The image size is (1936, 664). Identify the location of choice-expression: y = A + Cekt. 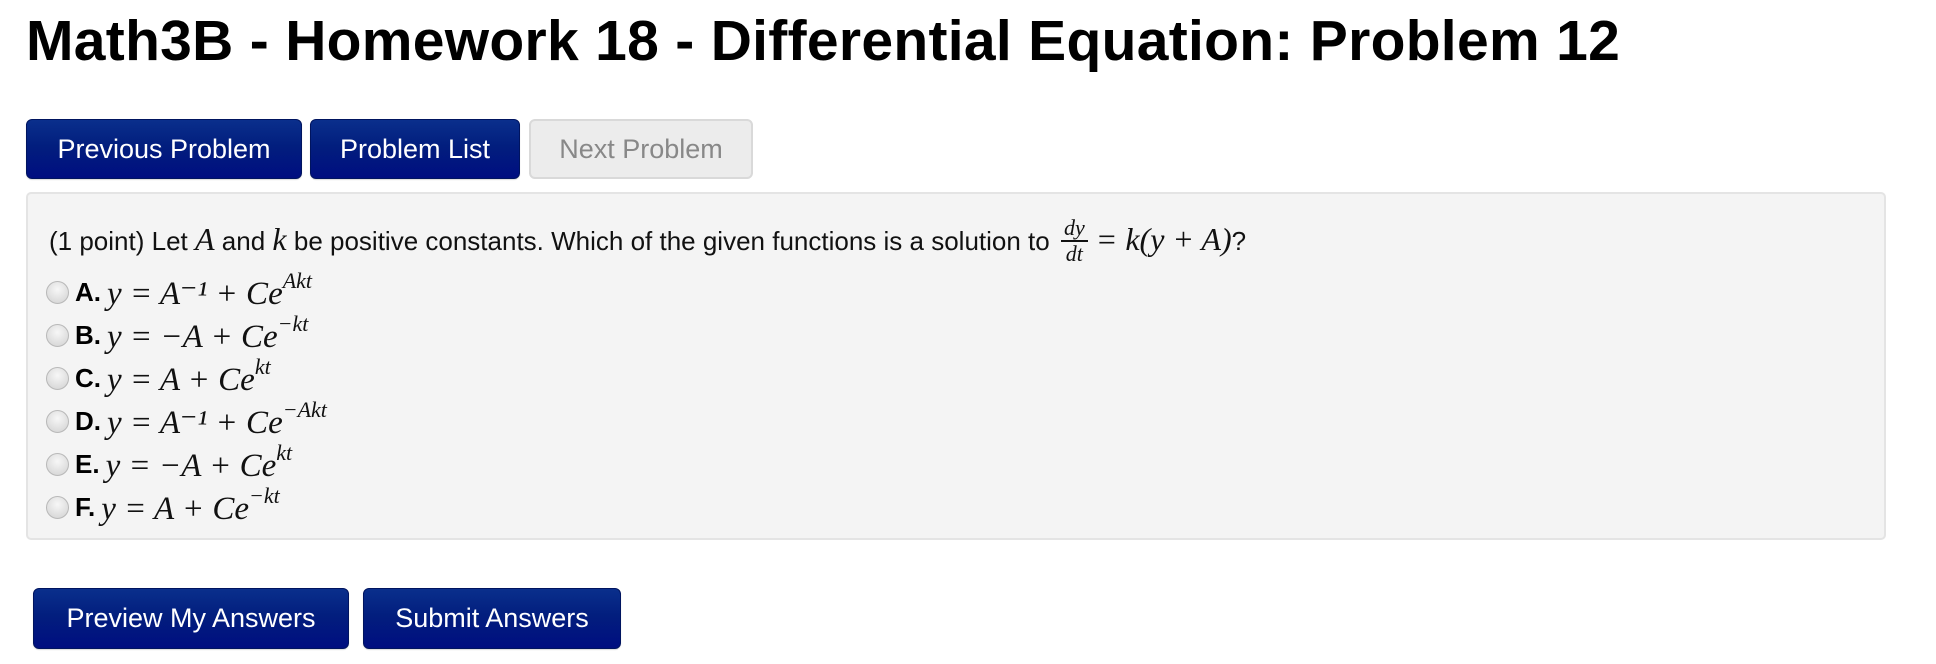
(189, 376).